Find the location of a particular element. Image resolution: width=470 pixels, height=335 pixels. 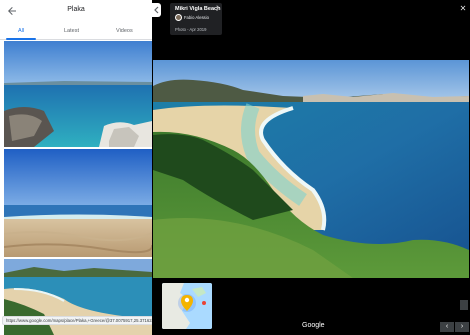

author-name: Fabio Alessio is located at coordinates (196, 17).